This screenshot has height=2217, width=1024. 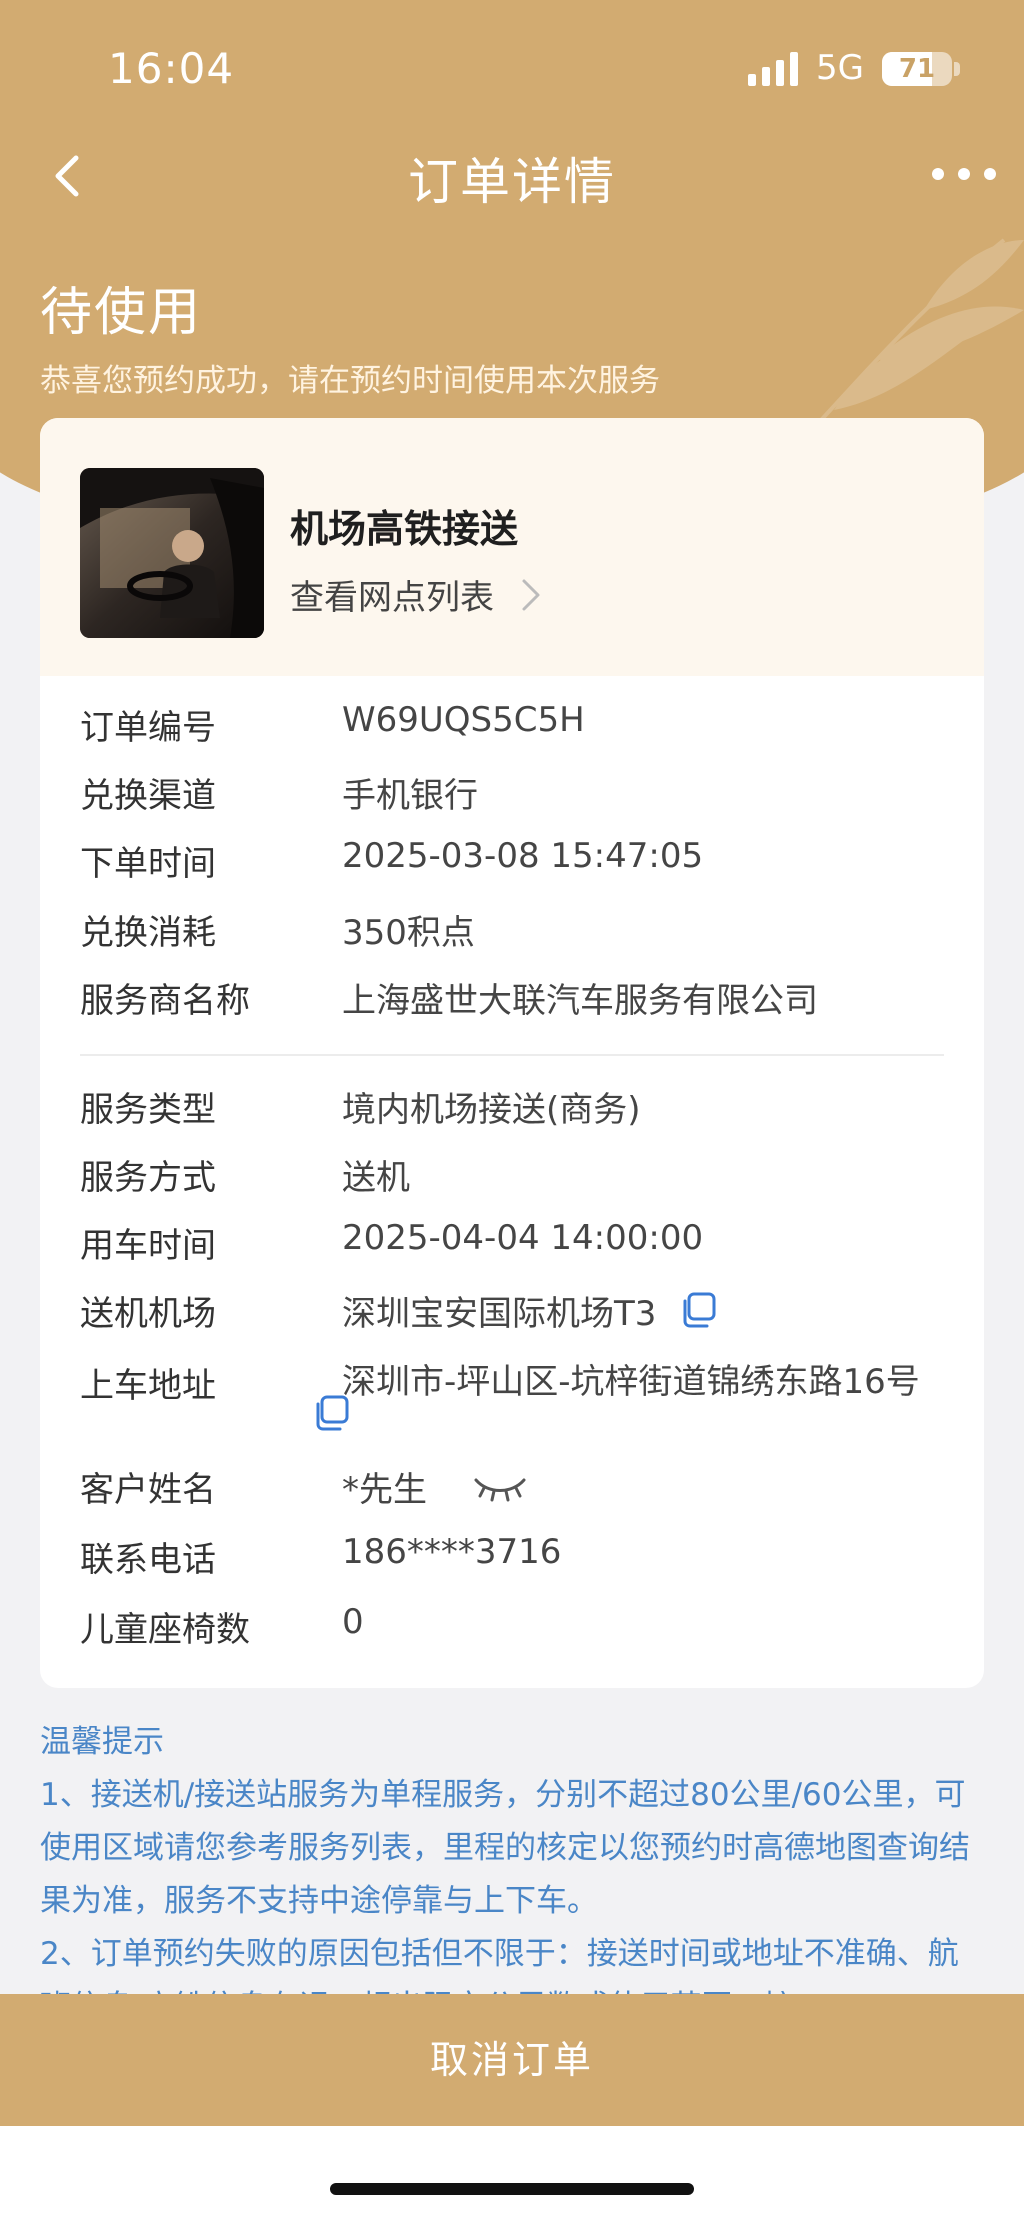 I want to click on eye-closed-icon, so click(x=500, y=1487).